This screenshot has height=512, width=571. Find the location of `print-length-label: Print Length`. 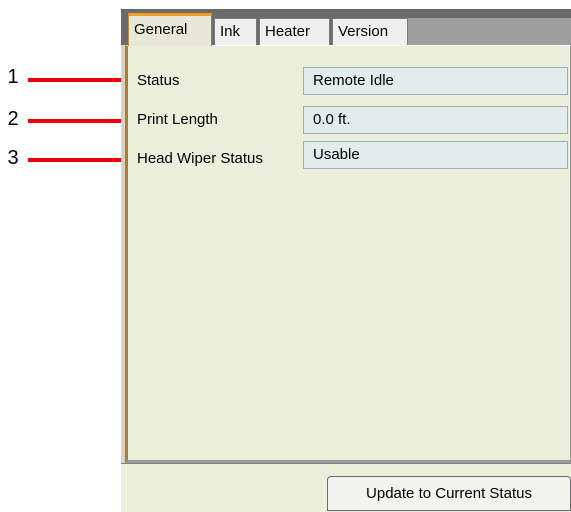

print-length-label: Print Length is located at coordinates (177, 119).